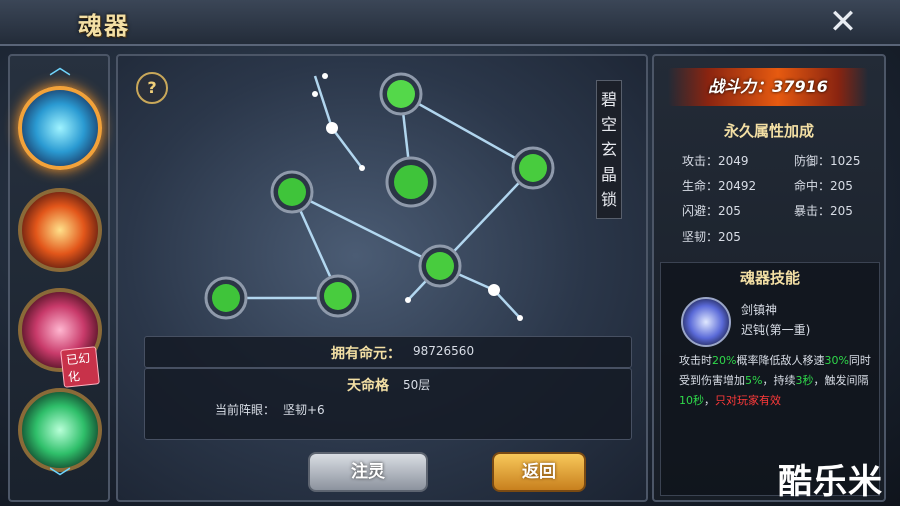 The width and height of the screenshot is (900, 506). Describe the element at coordinates (368, 472) in the screenshot. I see `infuse-button: 注灵` at that location.